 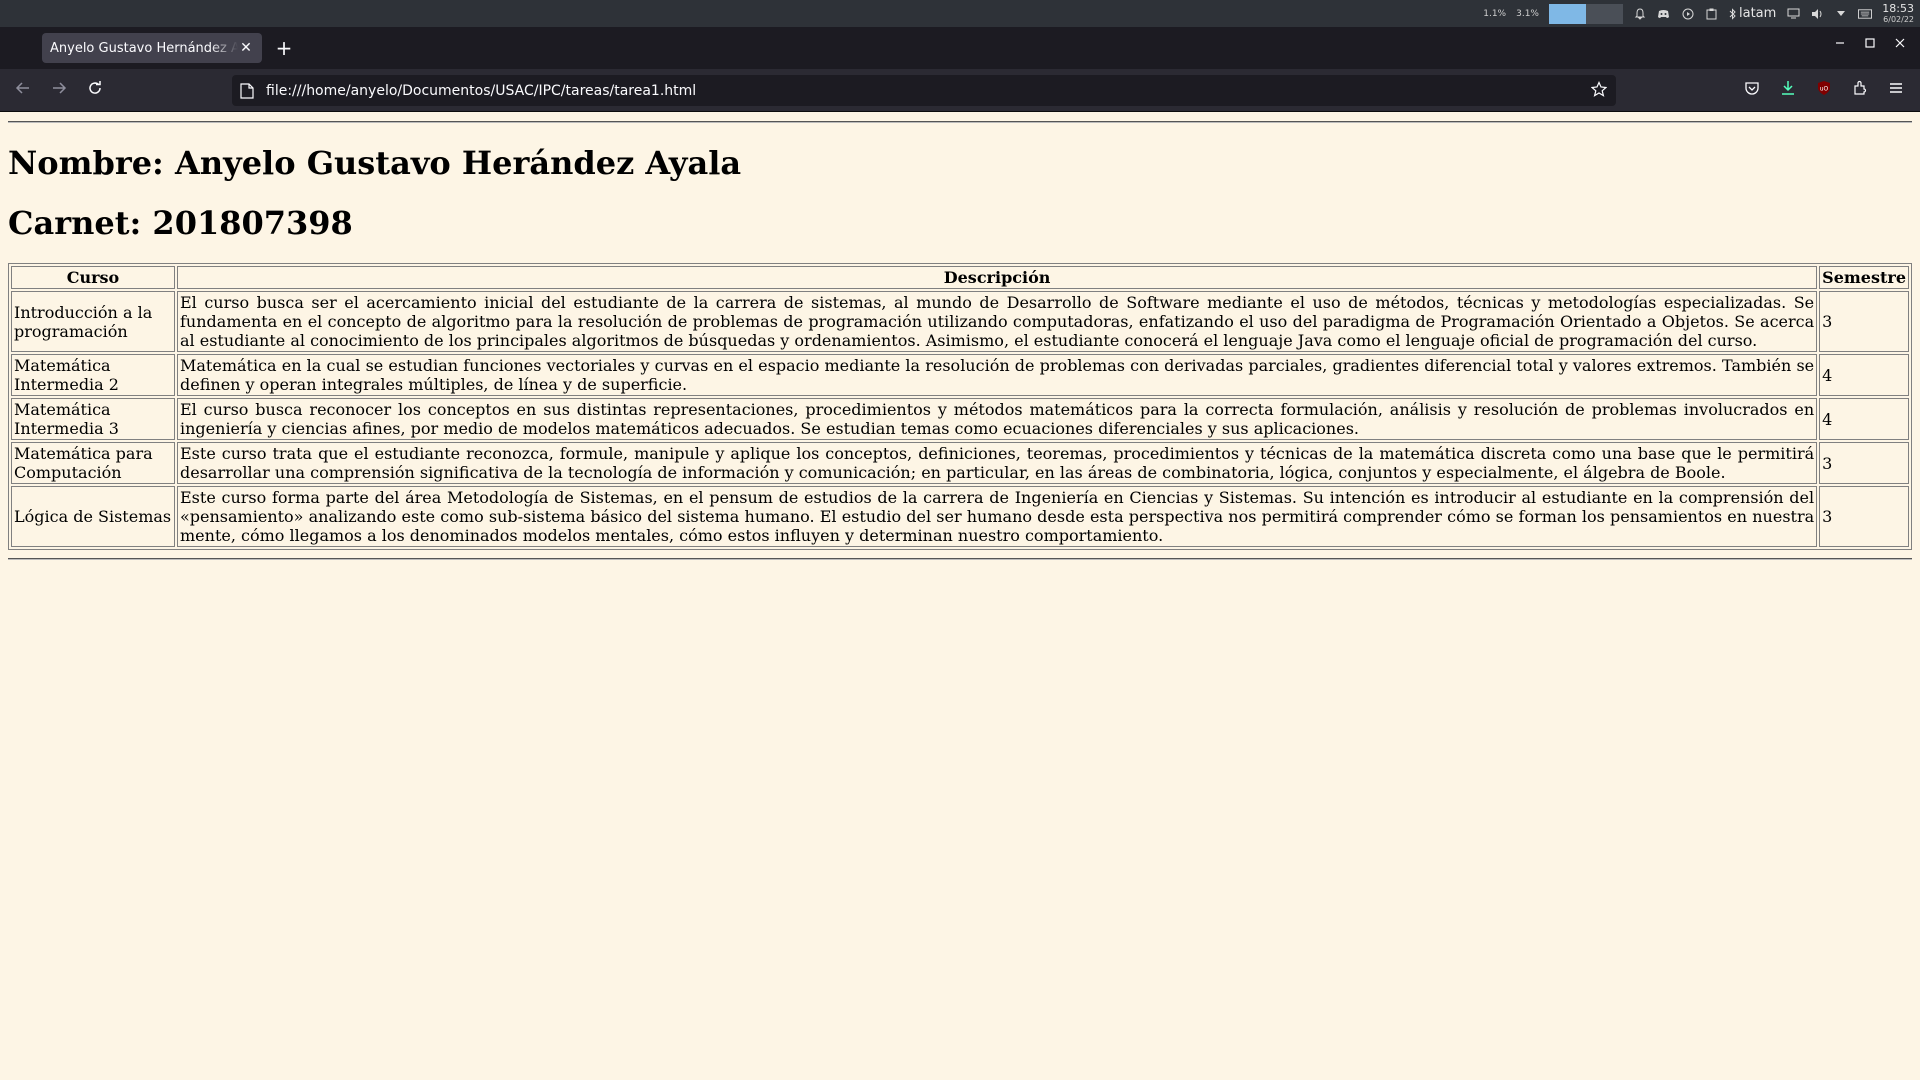 What do you see at coordinates (960, 559) in the screenshot?
I see `bottom-horizontal-rule` at bounding box center [960, 559].